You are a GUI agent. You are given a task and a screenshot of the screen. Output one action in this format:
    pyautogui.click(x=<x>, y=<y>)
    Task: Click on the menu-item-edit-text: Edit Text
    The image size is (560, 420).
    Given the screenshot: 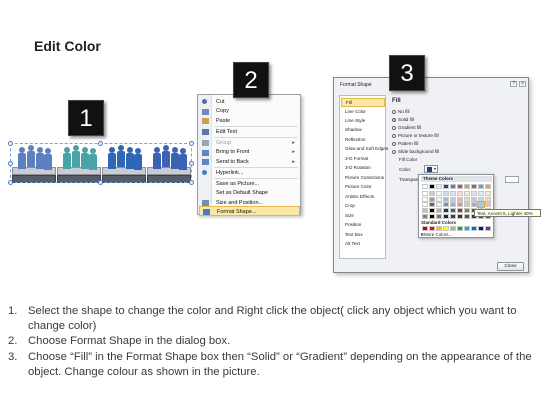 What is the action you would take?
    pyautogui.click(x=249, y=132)
    